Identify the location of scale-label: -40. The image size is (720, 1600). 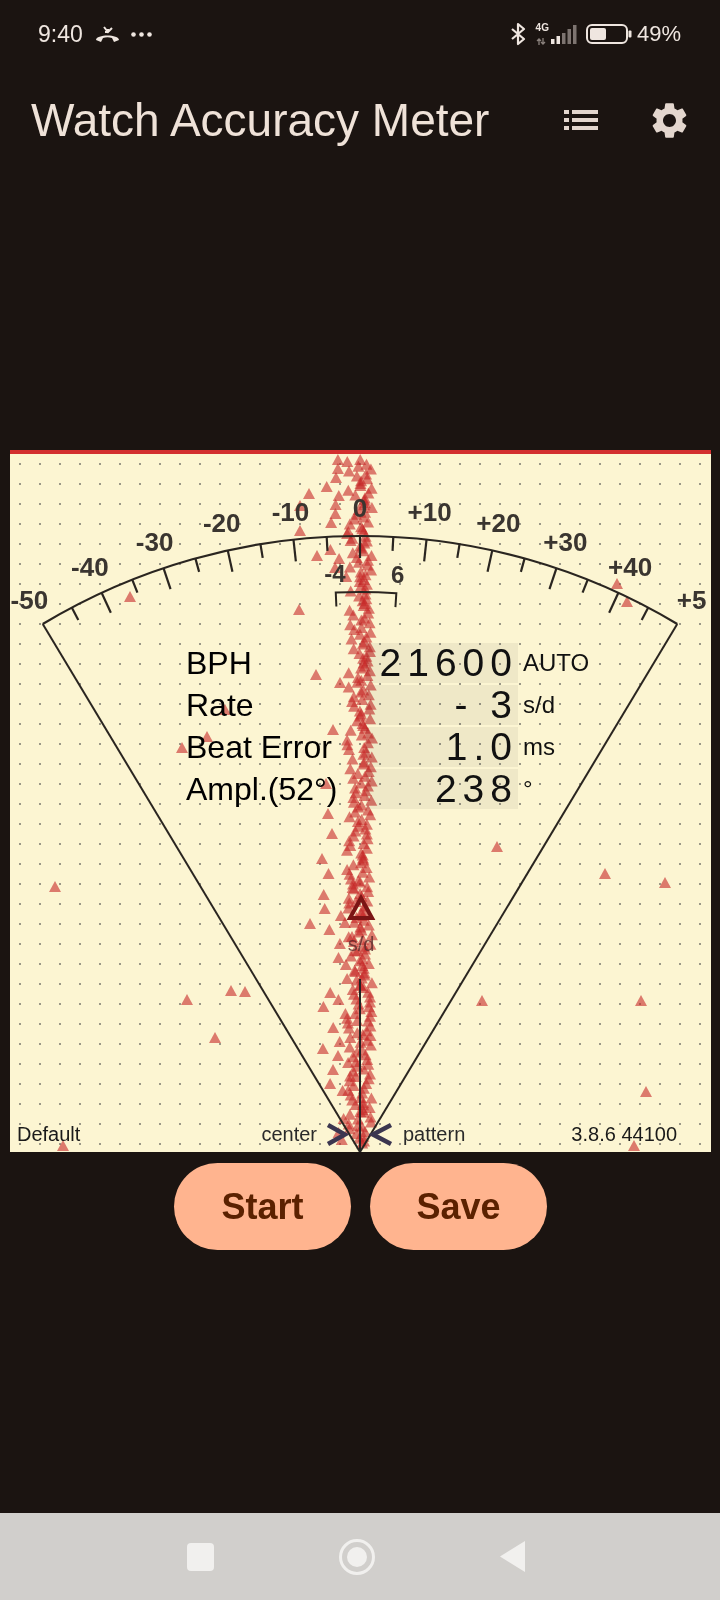
(90, 567).